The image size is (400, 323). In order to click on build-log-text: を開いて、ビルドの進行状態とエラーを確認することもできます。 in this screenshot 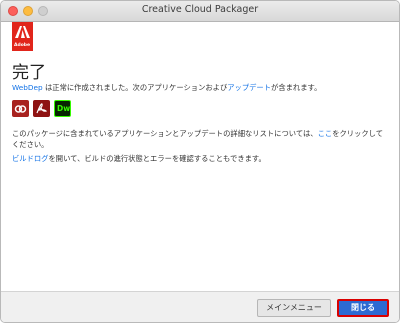, I will do `click(157, 158)`.